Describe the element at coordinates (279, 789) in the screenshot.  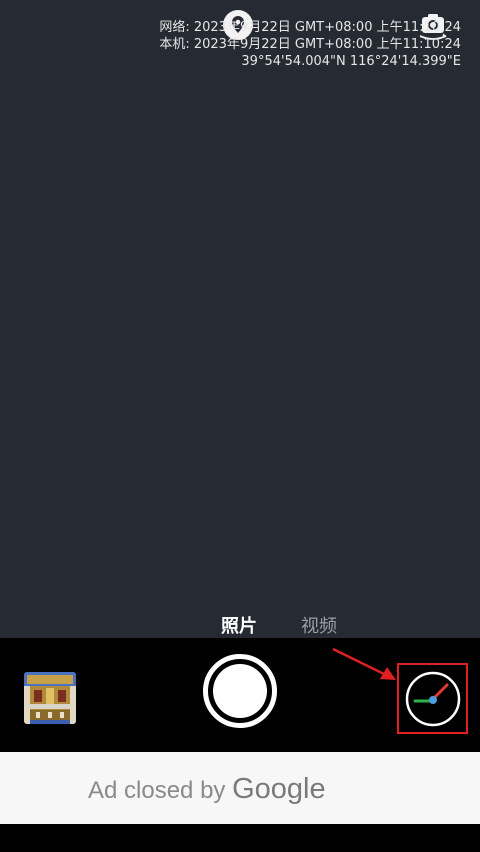
I see `google-wordmark: Google` at that location.